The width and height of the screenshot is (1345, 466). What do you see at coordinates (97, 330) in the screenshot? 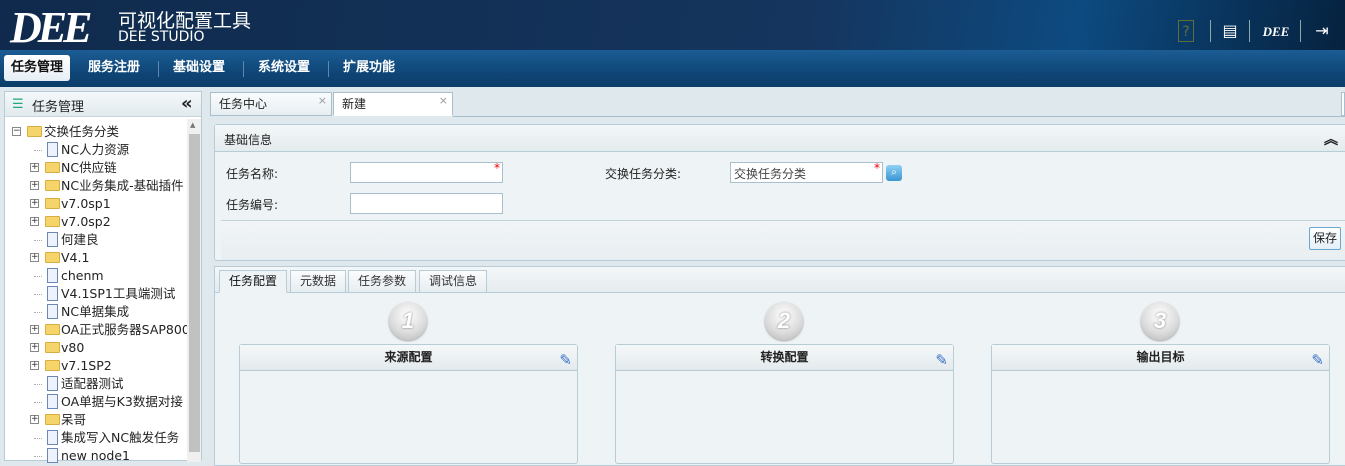
I see `tree-node: + OA正式服务器SAP800` at bounding box center [97, 330].